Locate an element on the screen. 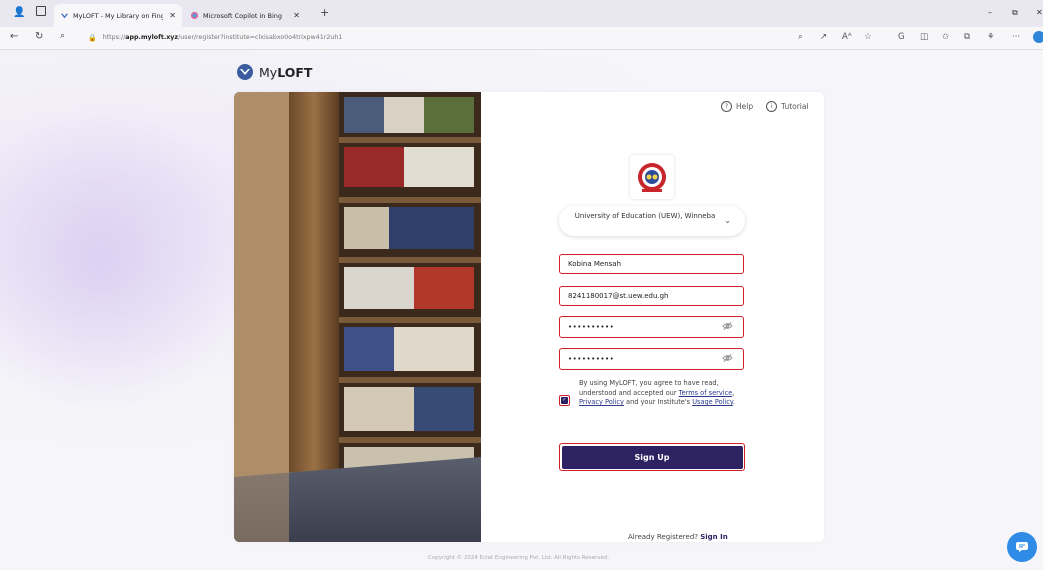 The height and width of the screenshot is (570, 1043). sign-up-label: Sign Up is located at coordinates (652, 457).